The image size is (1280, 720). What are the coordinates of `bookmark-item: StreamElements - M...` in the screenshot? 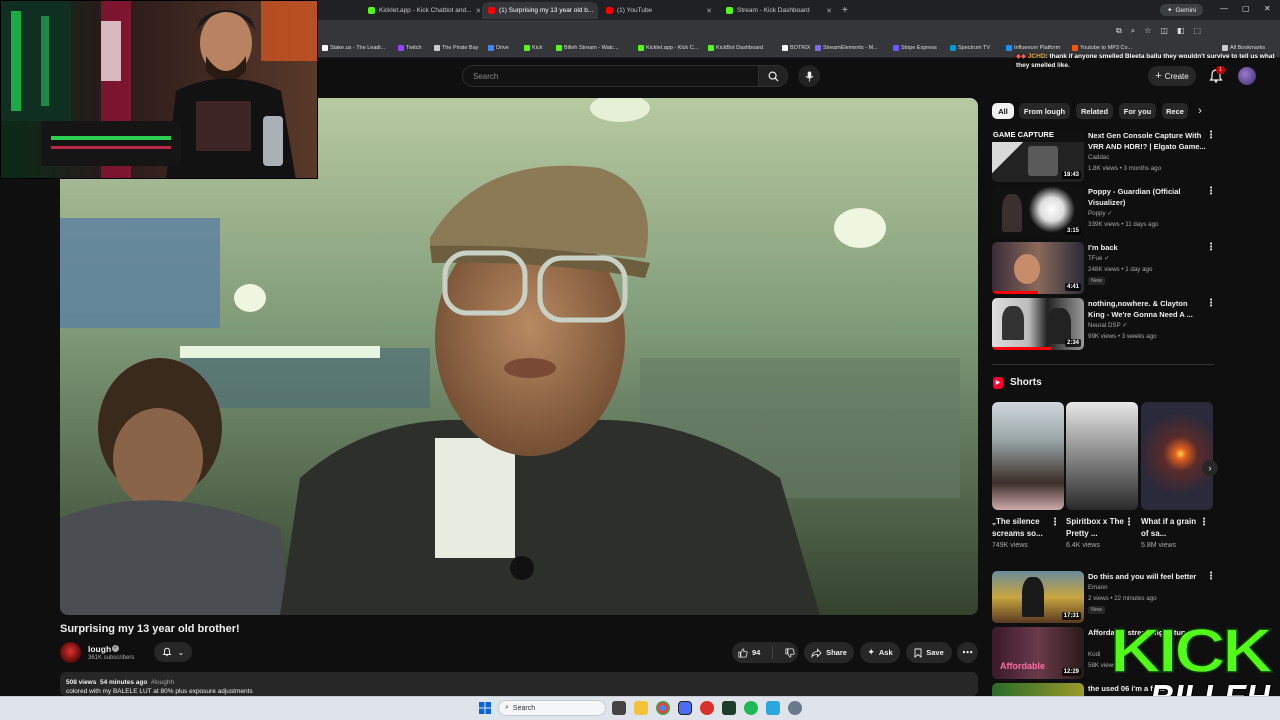 It's located at (846, 48).